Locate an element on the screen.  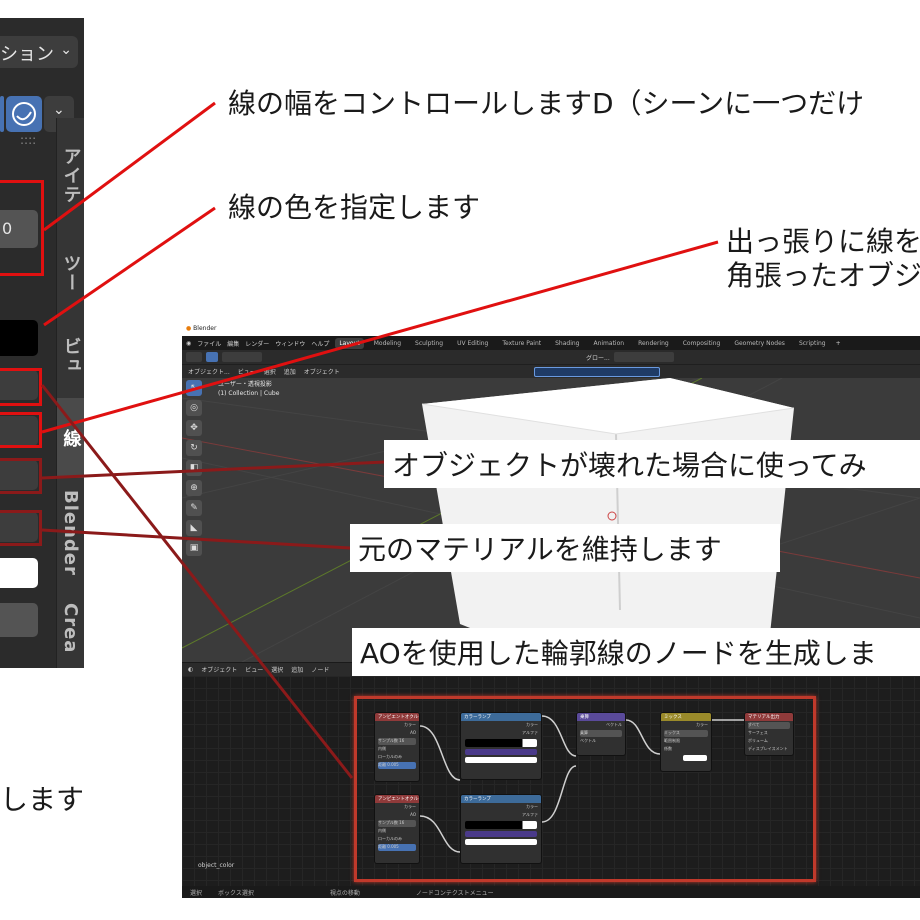
mode-dropdown: ション ⌄ is located at coordinates (39, 52).